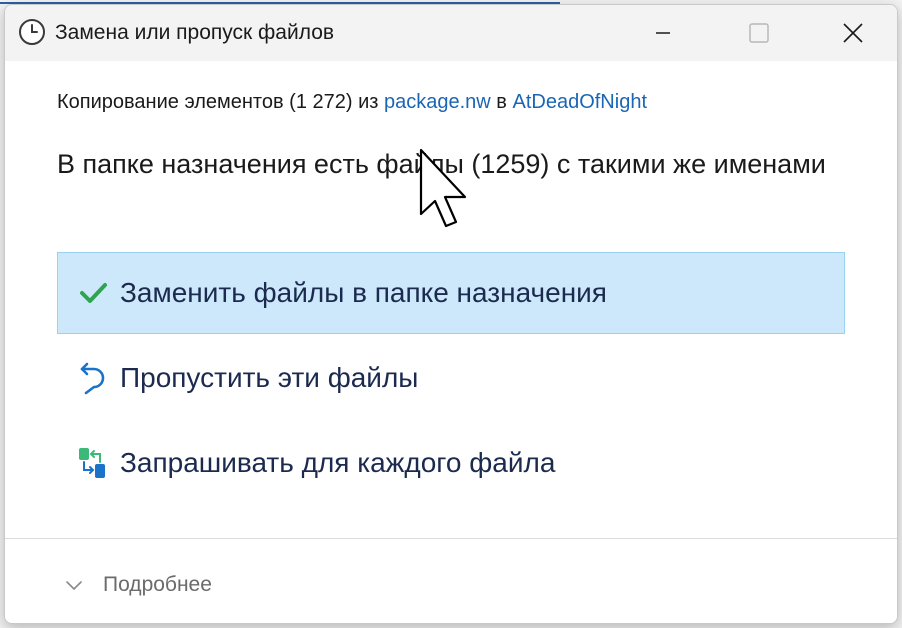 Image resolution: width=902 pixels, height=628 pixels. What do you see at coordinates (501, 102) in the screenshot?
I see `copy-middle: в` at bounding box center [501, 102].